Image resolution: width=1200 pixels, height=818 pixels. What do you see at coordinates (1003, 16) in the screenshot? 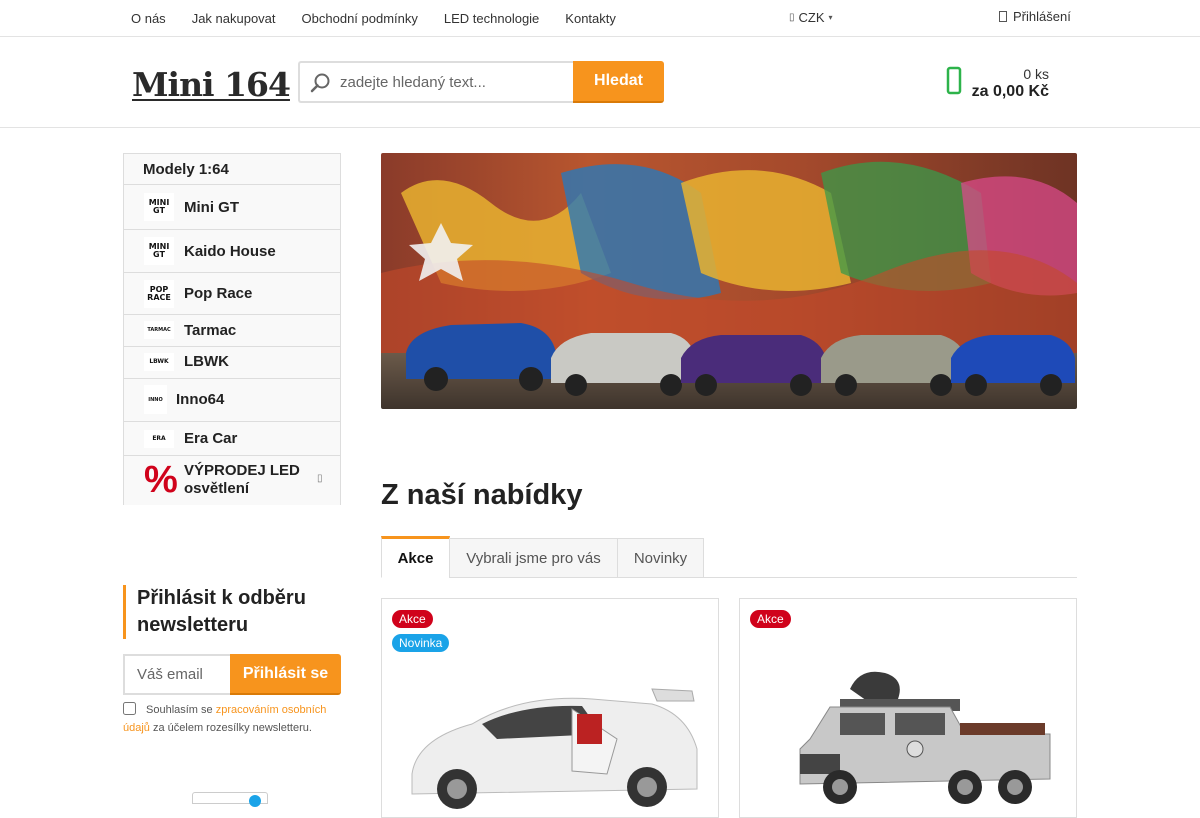
I see `user-icon` at bounding box center [1003, 16].